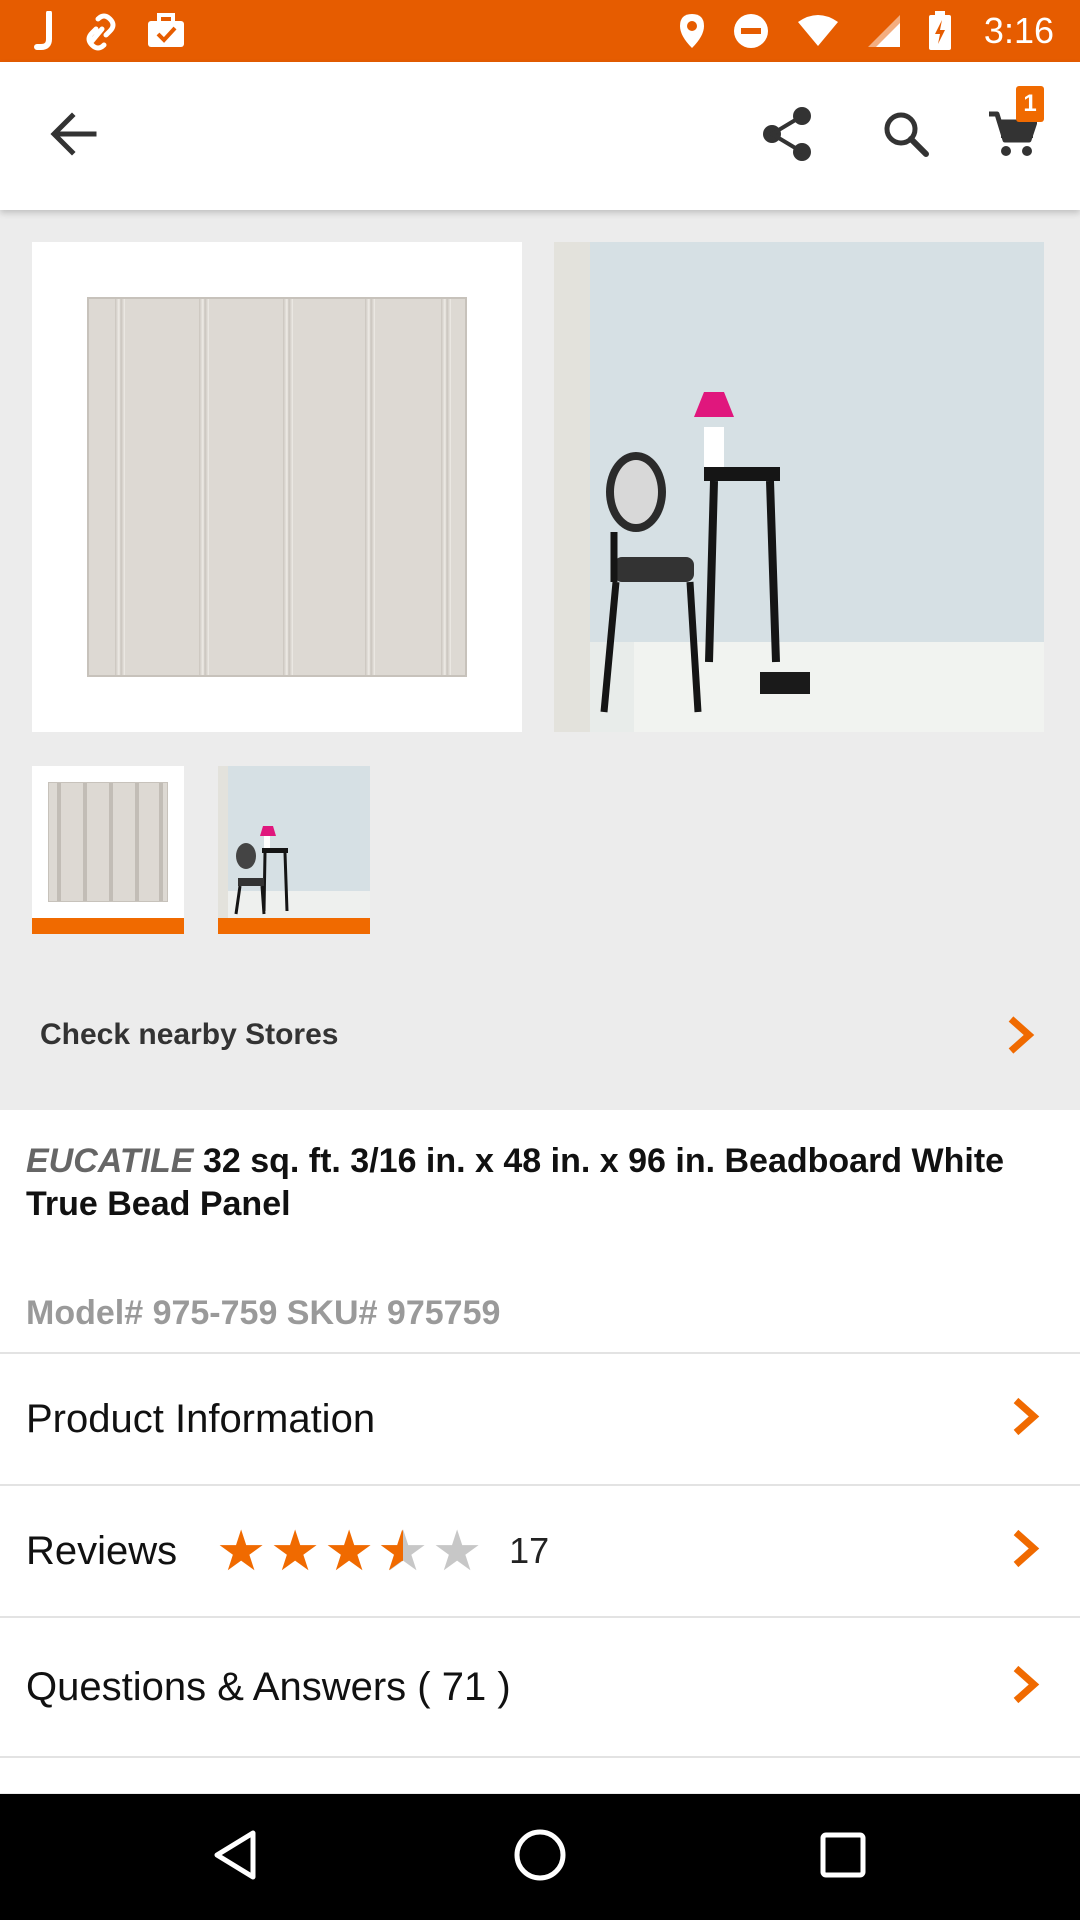 The image size is (1080, 1920). I want to click on do-not-disturb-icon, so click(751, 31).